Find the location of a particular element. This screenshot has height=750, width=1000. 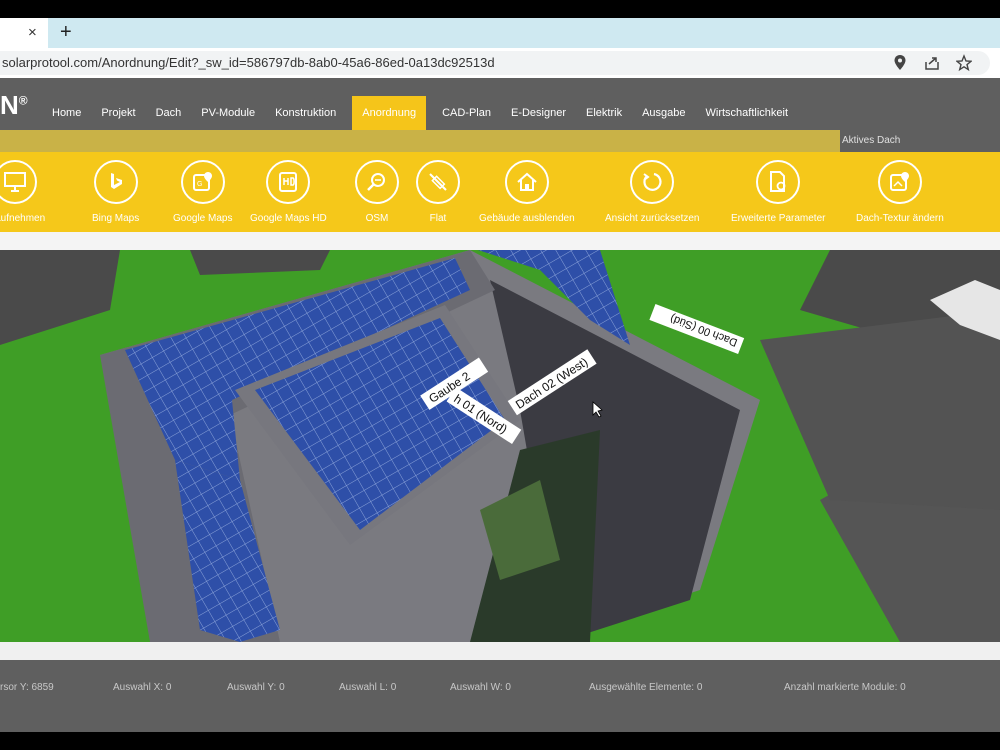

new-tab-icon: + is located at coordinates (66, 32).